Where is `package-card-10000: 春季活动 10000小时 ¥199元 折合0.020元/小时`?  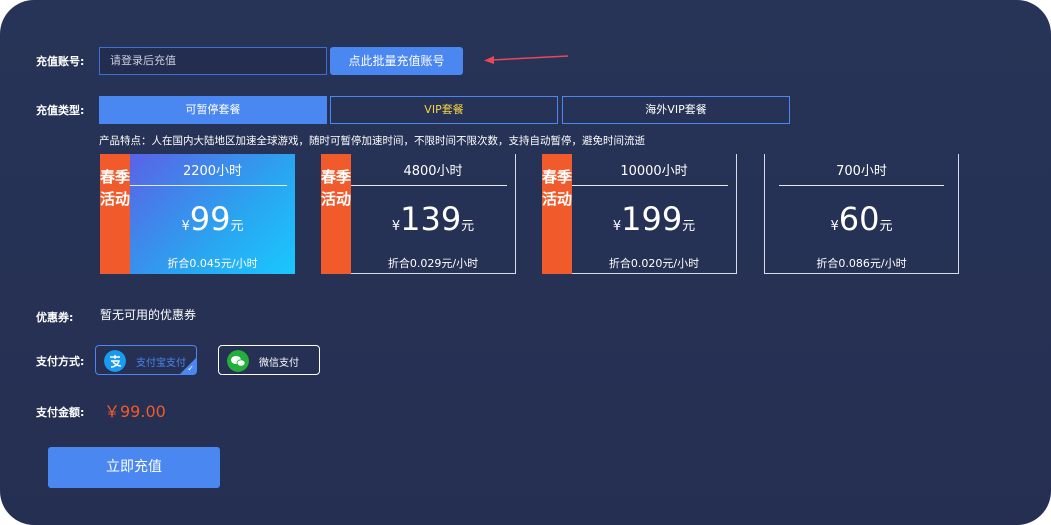
package-card-10000: 春季活动 10000小时 ¥199元 折合0.020元/小时 is located at coordinates (639, 214).